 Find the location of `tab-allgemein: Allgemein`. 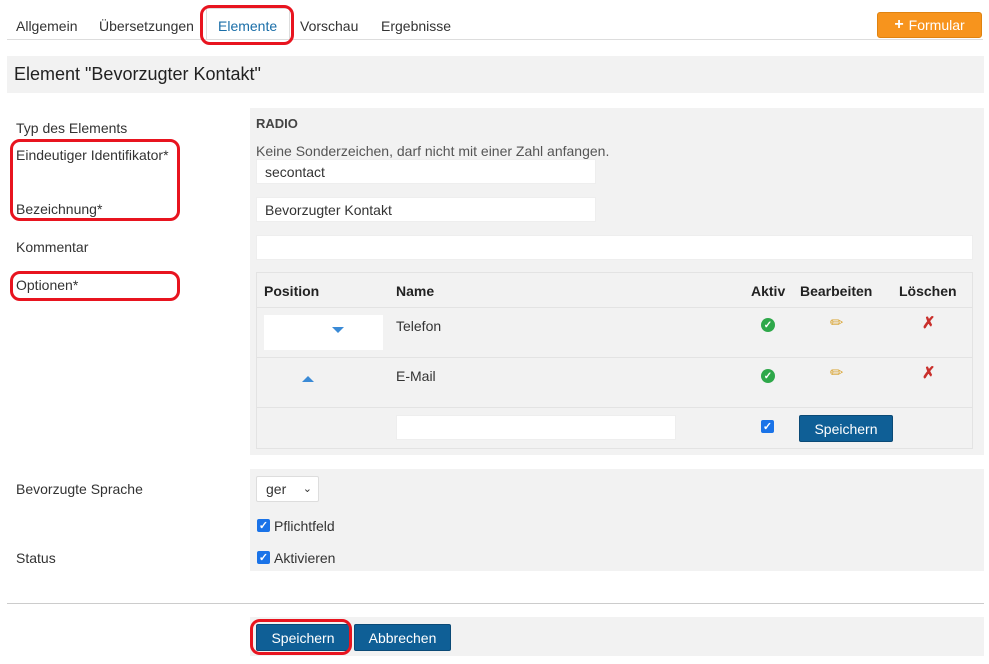

tab-allgemein: Allgemein is located at coordinates (46, 26).